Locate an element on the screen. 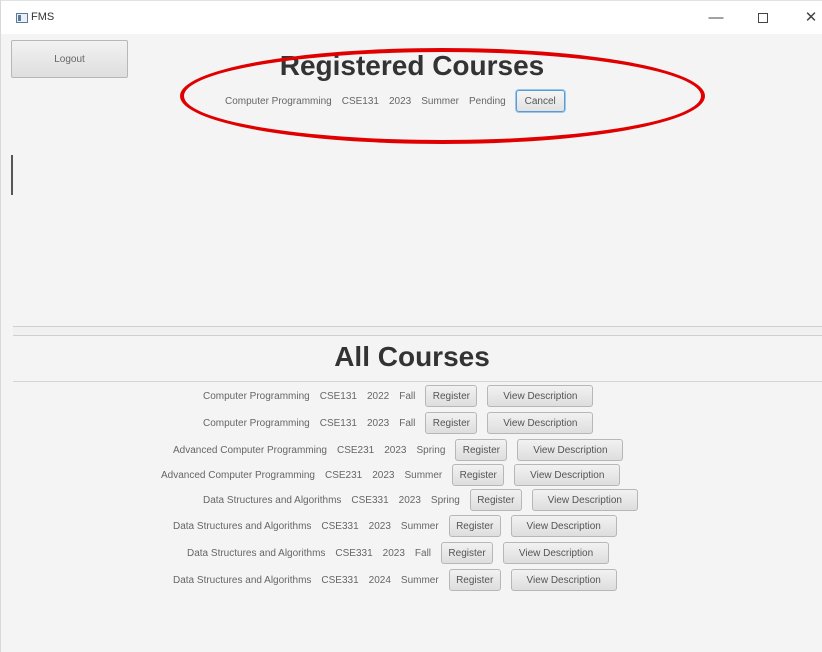  separator is located at coordinates (417, 381).